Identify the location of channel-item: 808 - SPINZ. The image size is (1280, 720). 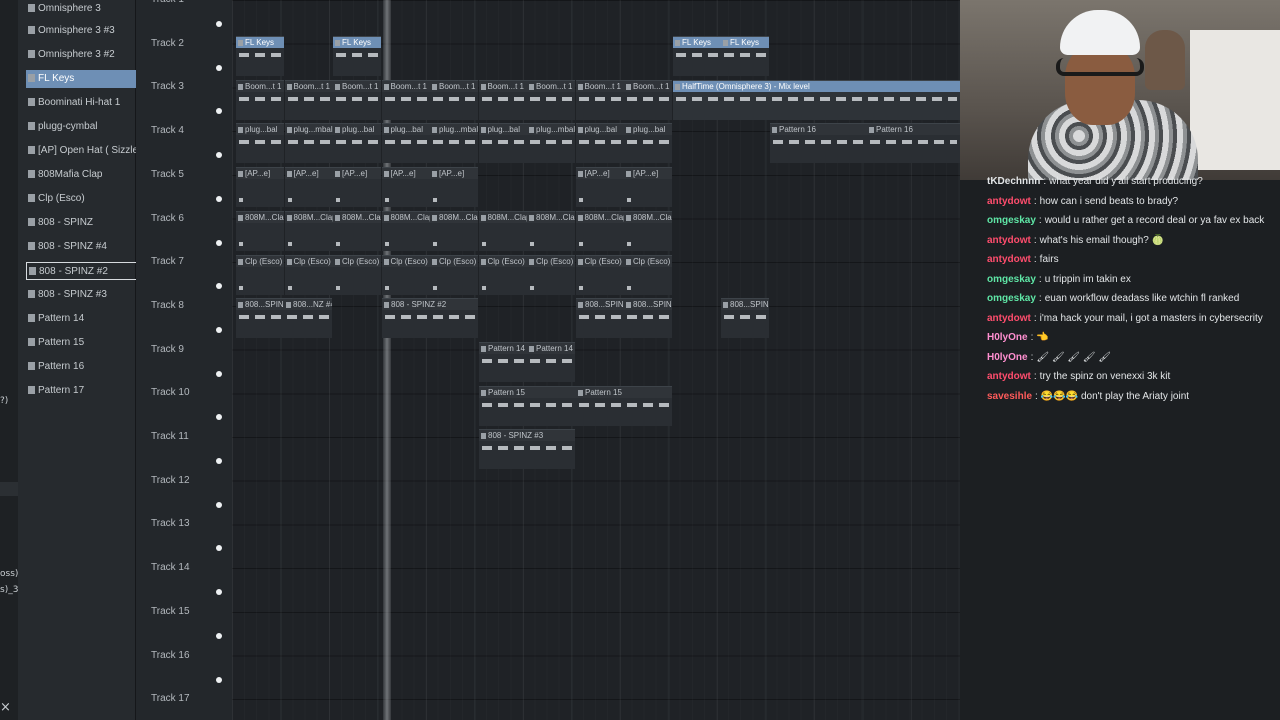
(88, 223).